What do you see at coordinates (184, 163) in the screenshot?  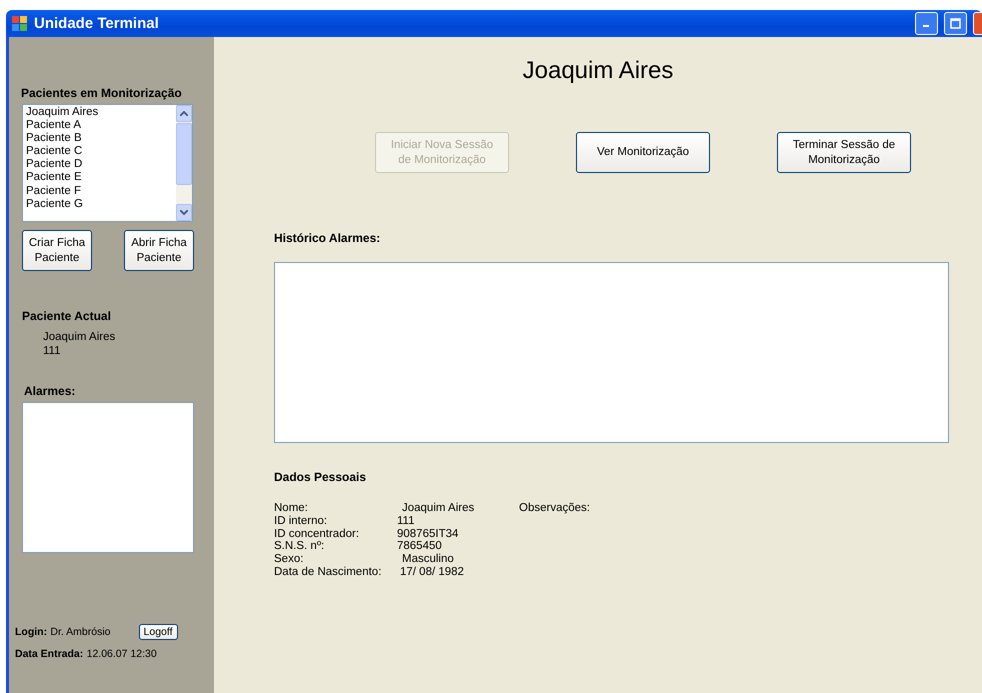 I see `scrollbar` at bounding box center [184, 163].